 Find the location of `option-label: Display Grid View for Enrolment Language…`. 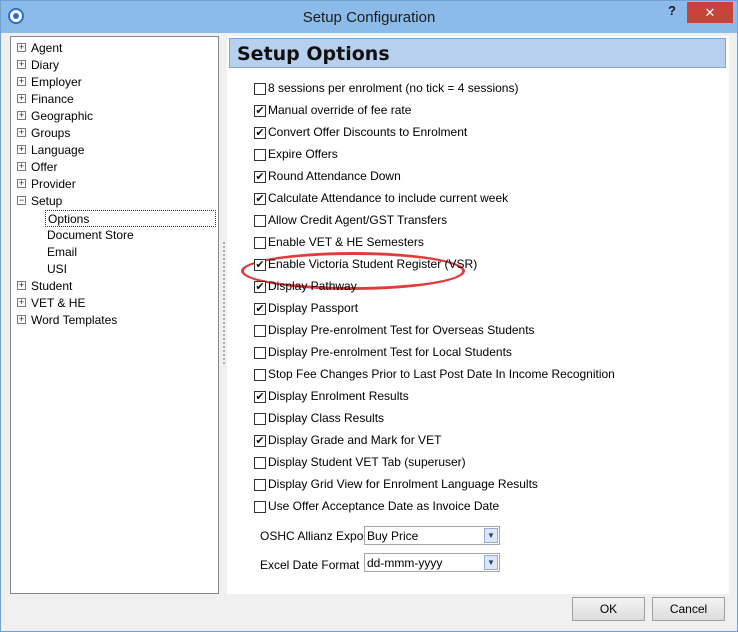

option-label: Display Grid View for Enrolment Language… is located at coordinates (403, 484).